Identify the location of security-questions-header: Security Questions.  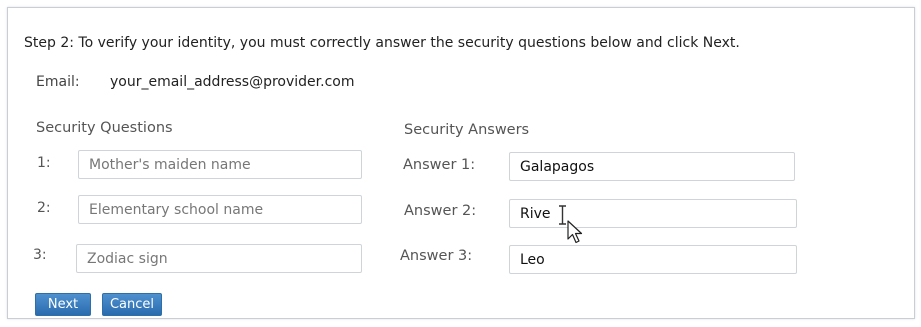
(104, 128).